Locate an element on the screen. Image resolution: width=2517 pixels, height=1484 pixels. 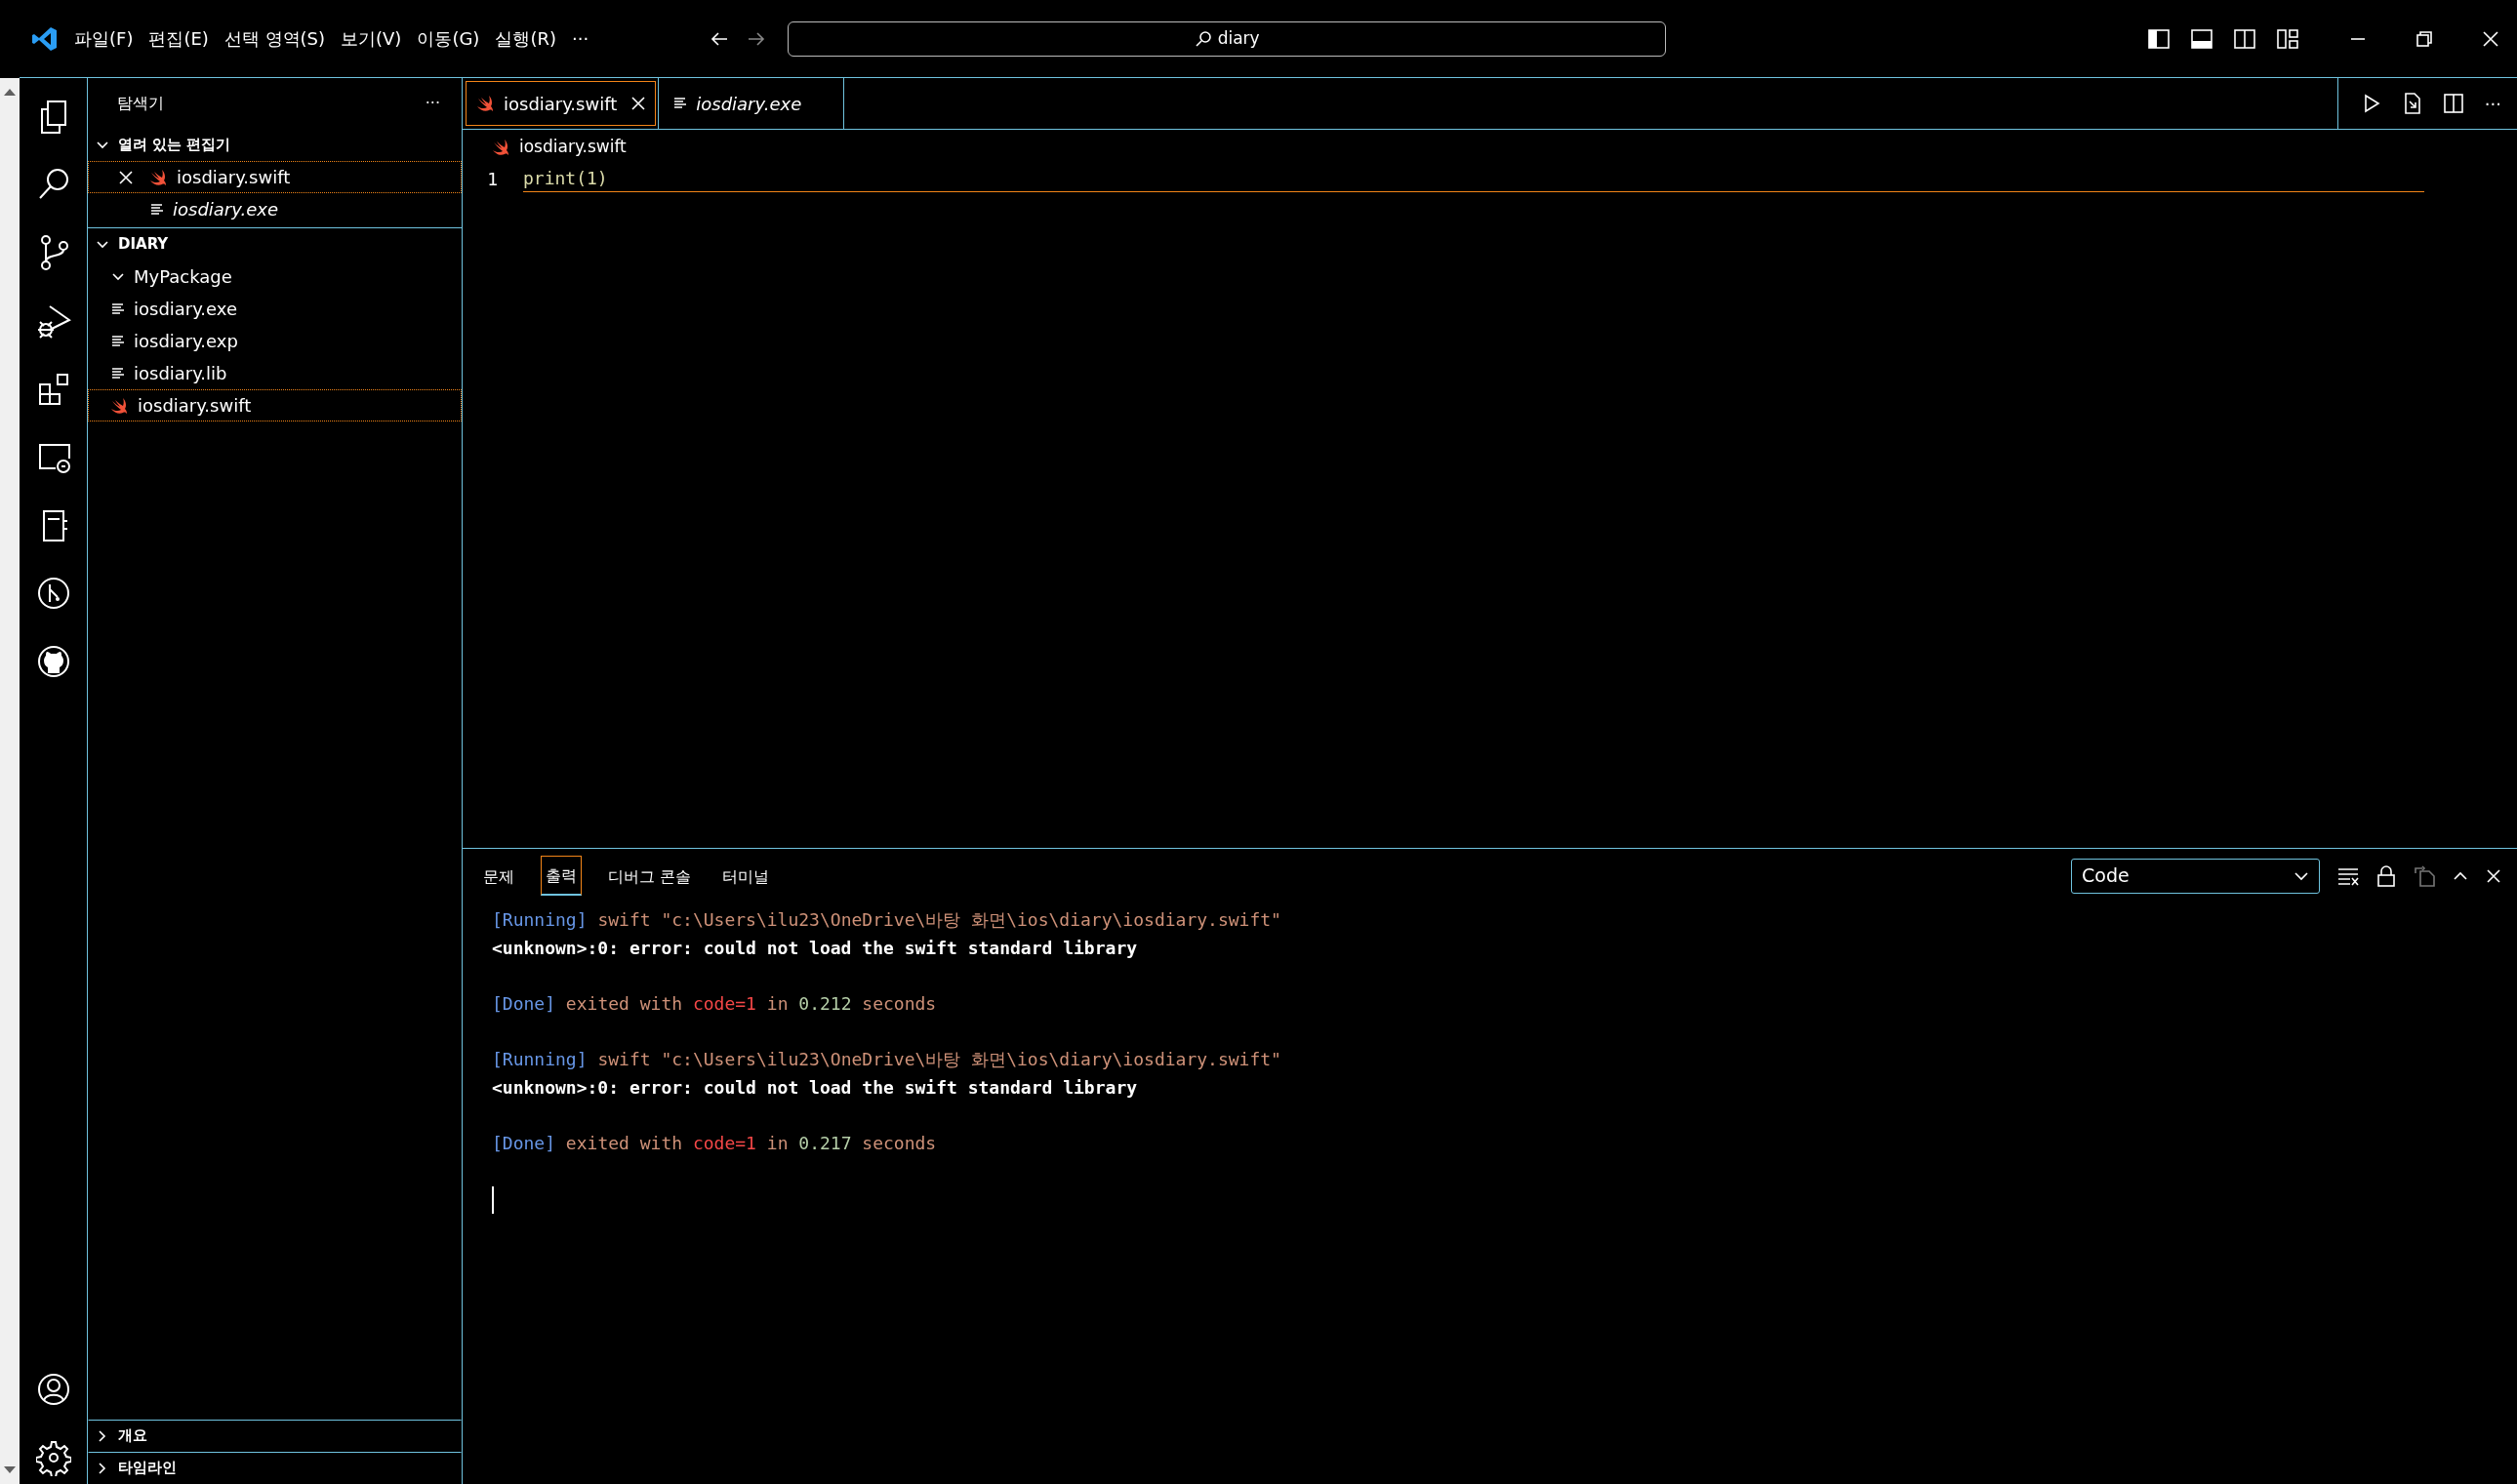
menu-item: 보기(V) is located at coordinates (372, 38).